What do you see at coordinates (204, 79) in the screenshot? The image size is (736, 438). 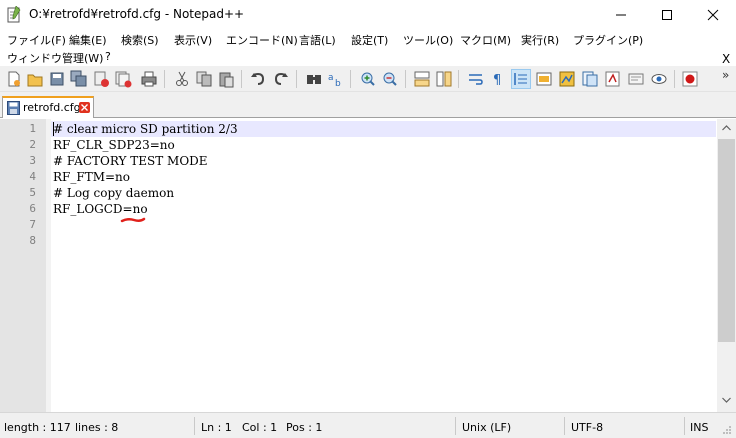 I see `copy-button` at bounding box center [204, 79].